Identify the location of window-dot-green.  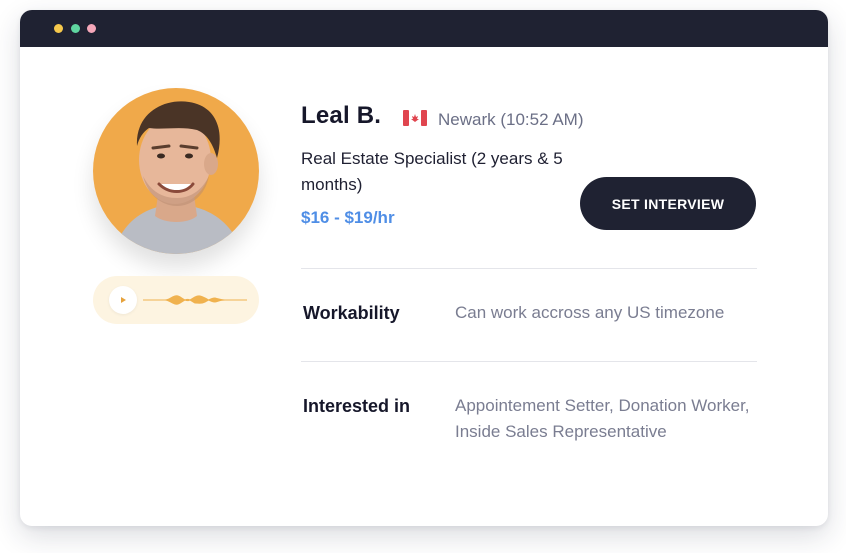
(75, 28).